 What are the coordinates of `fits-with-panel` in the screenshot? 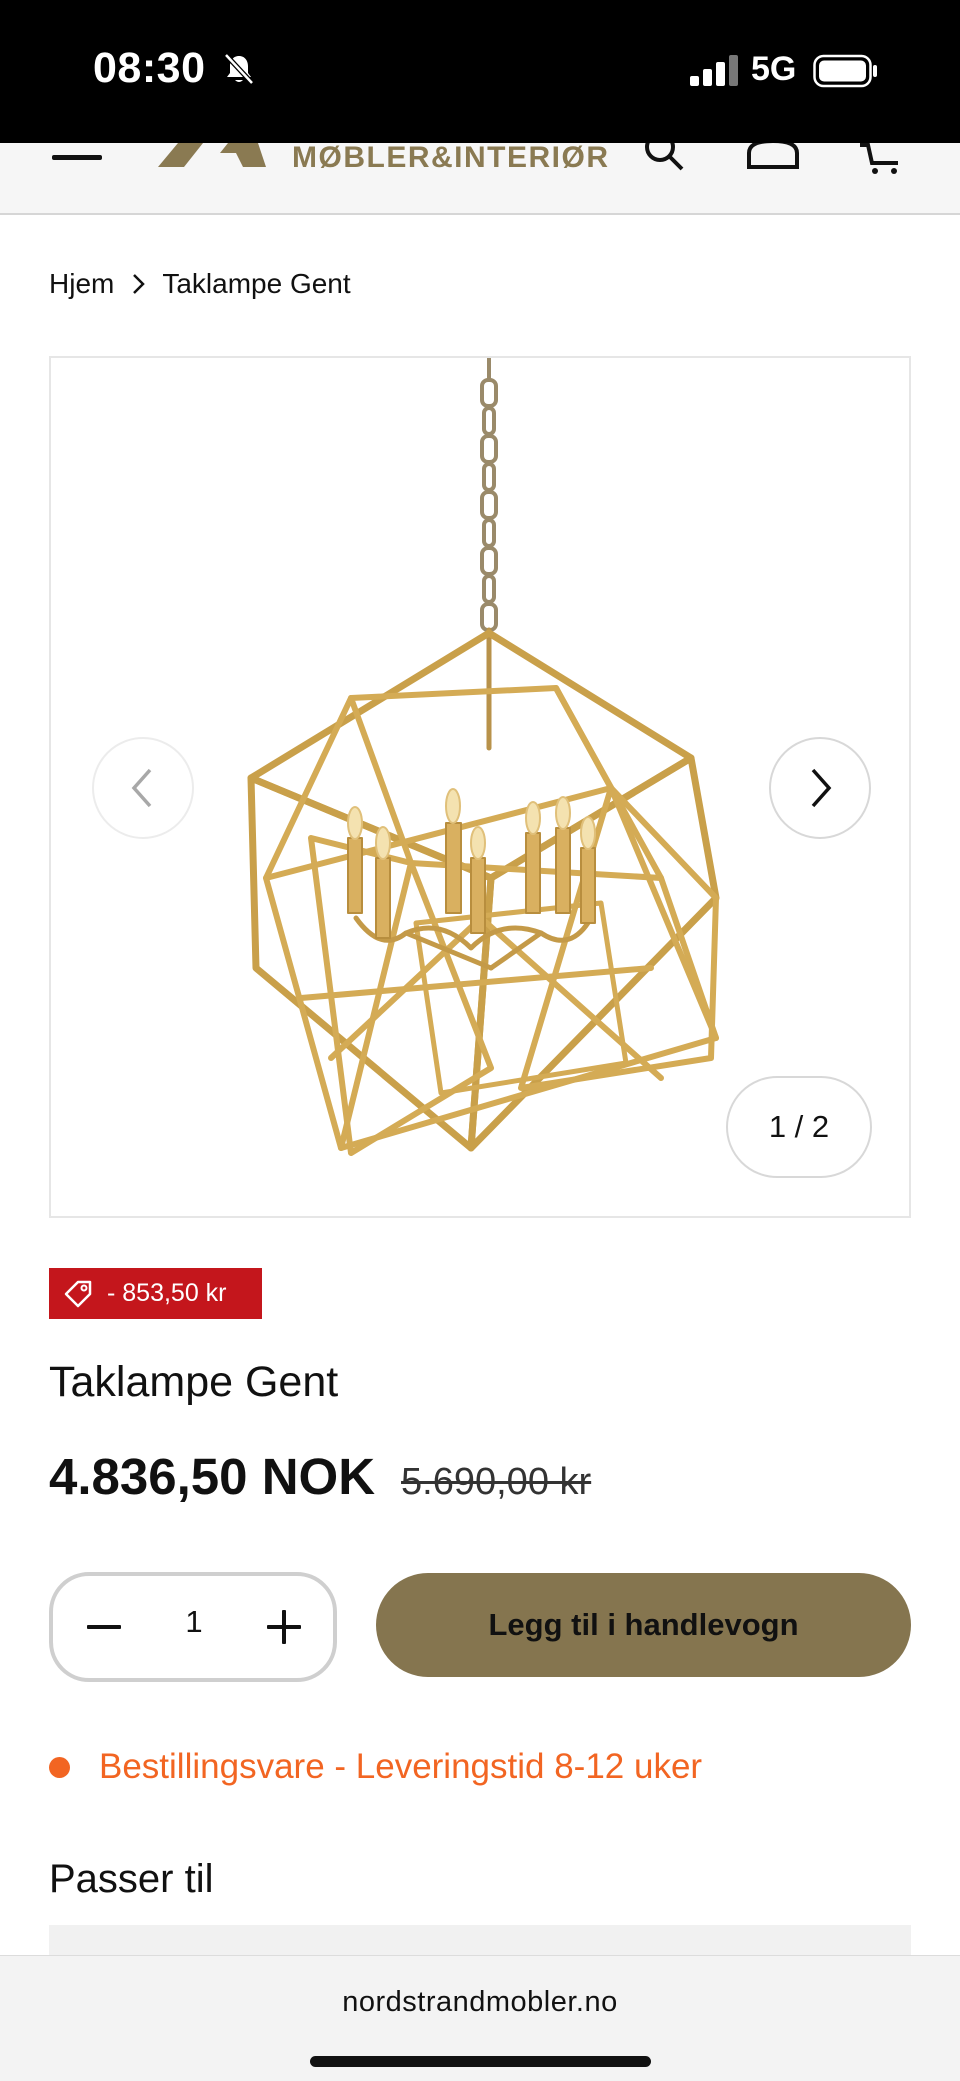 It's located at (480, 1940).